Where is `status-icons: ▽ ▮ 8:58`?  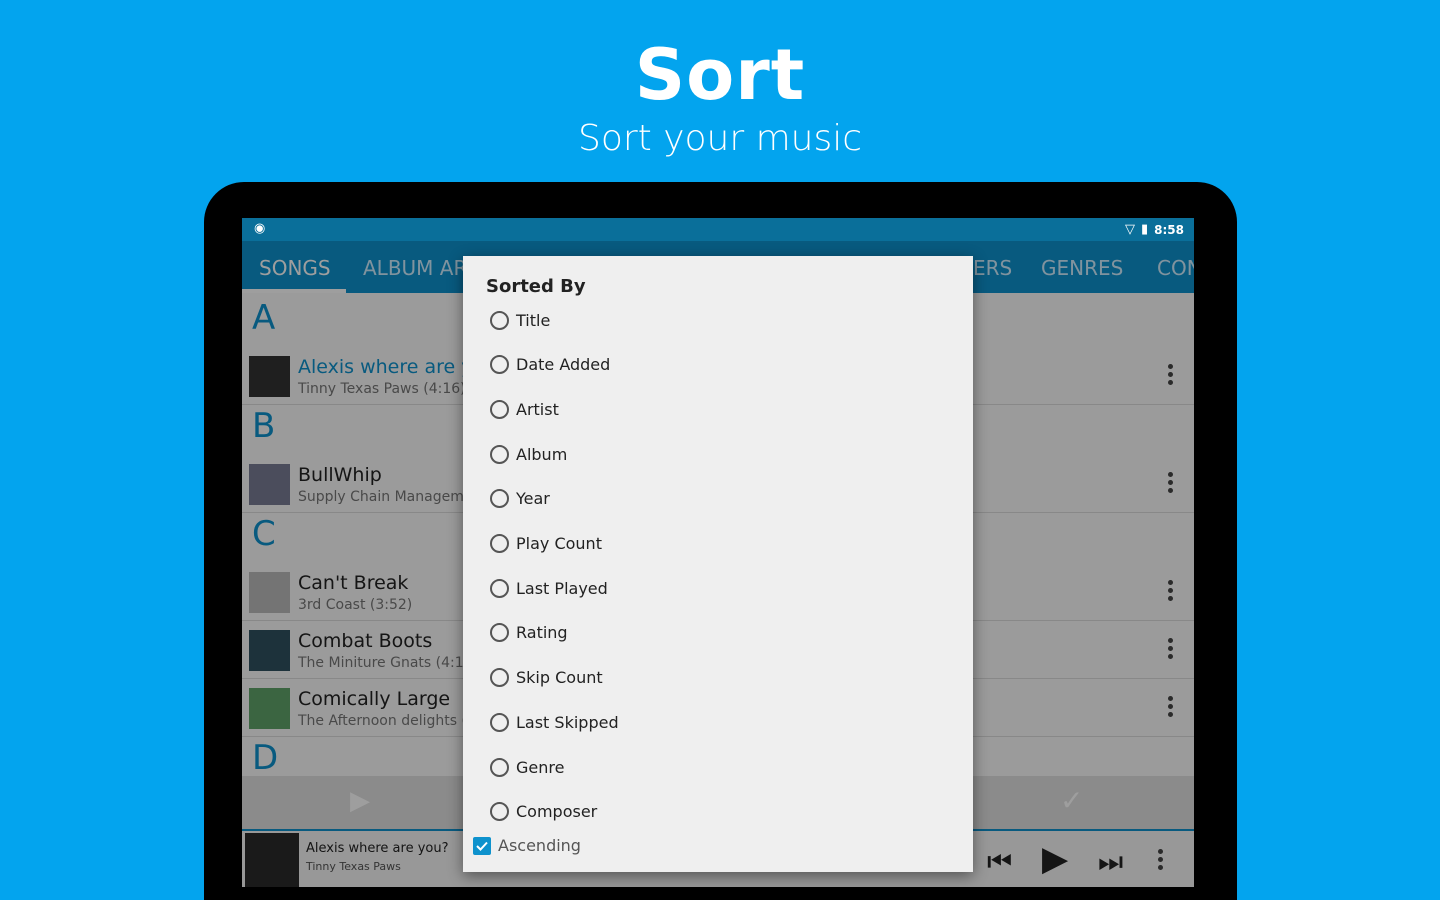
status-icons: ▽ ▮ 8:58 is located at coordinates (1154, 229).